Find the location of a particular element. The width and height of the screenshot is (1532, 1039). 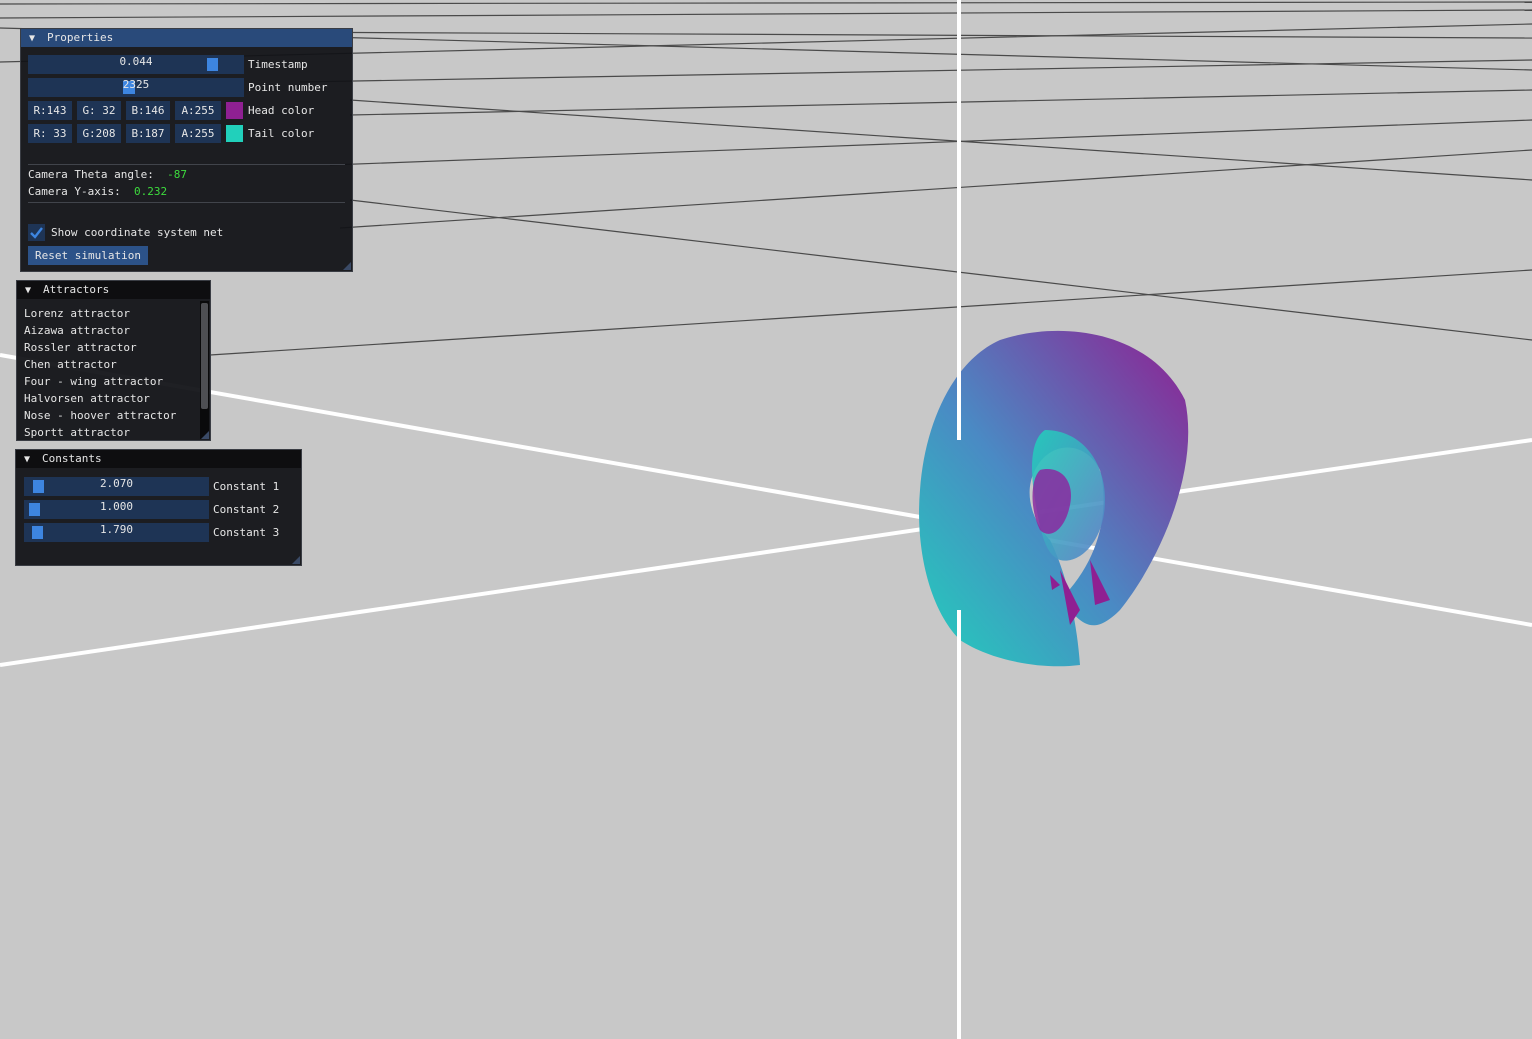

timestamp-label: Timestamp is located at coordinates (278, 64).